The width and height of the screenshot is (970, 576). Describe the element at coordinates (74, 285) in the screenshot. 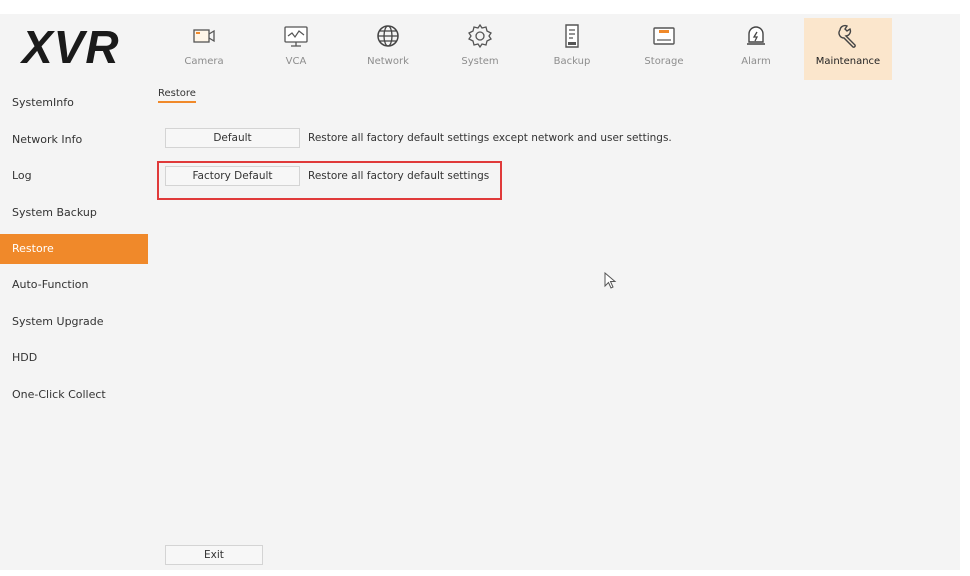

I see `sidebar-item-auto-function: Auto-Function` at that location.